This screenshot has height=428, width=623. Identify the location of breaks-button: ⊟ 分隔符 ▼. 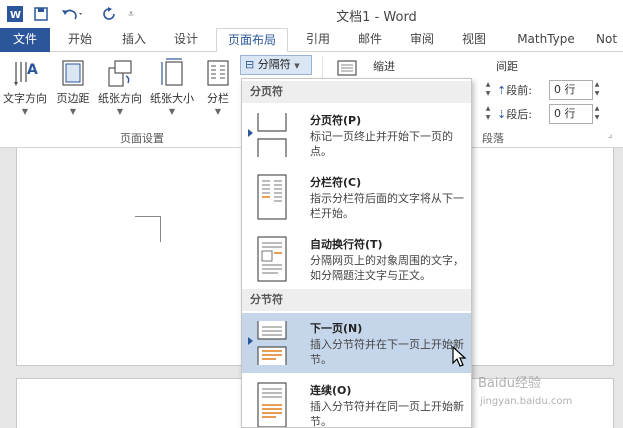
(276, 65).